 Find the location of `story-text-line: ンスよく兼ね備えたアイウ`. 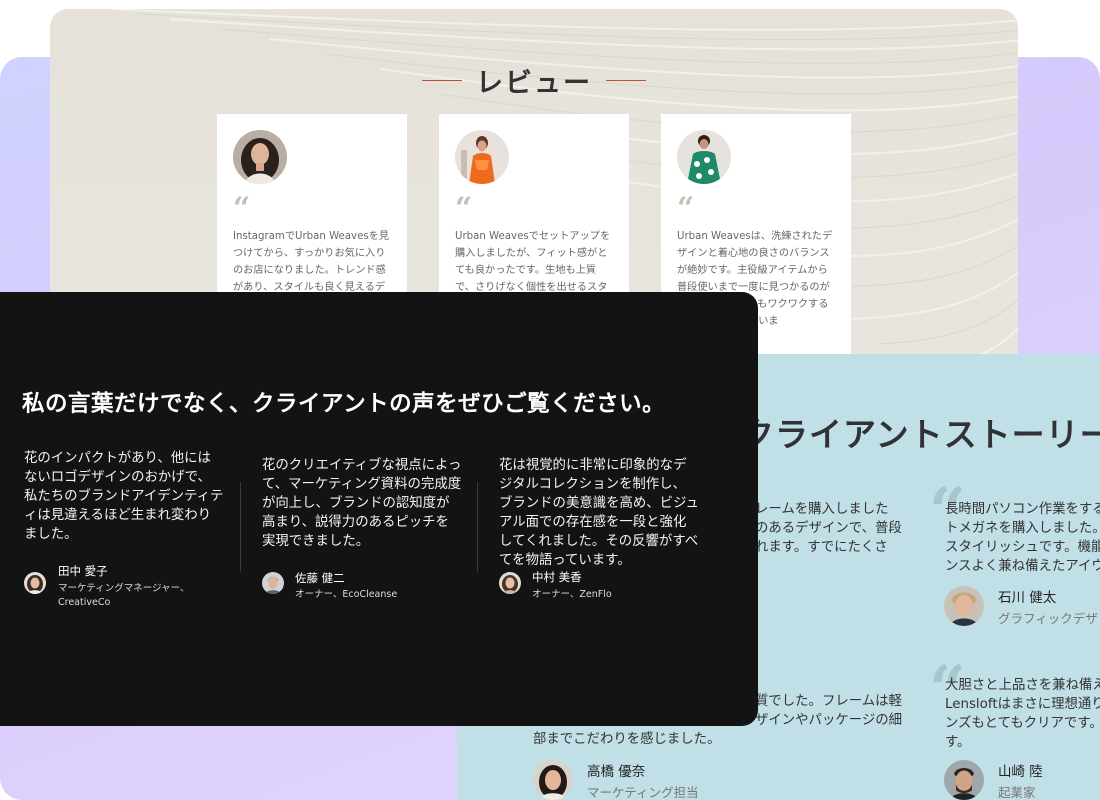

story-text-line: ンスよく兼ね備えたアイウ is located at coordinates (1022, 566).